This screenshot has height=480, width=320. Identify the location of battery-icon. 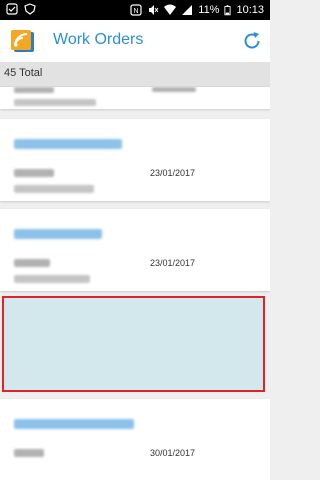
(228, 10).